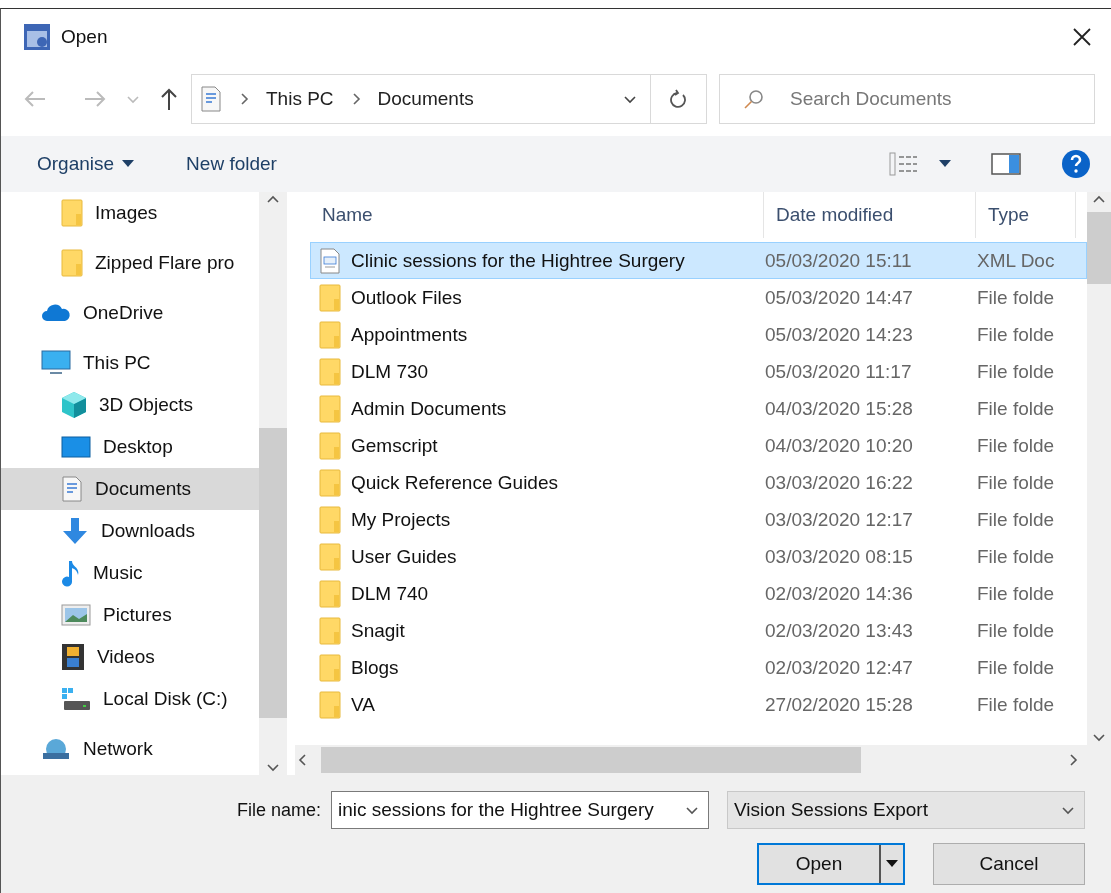 The height and width of the screenshot is (893, 1111). I want to click on up-arrow-icon, so click(169, 99).